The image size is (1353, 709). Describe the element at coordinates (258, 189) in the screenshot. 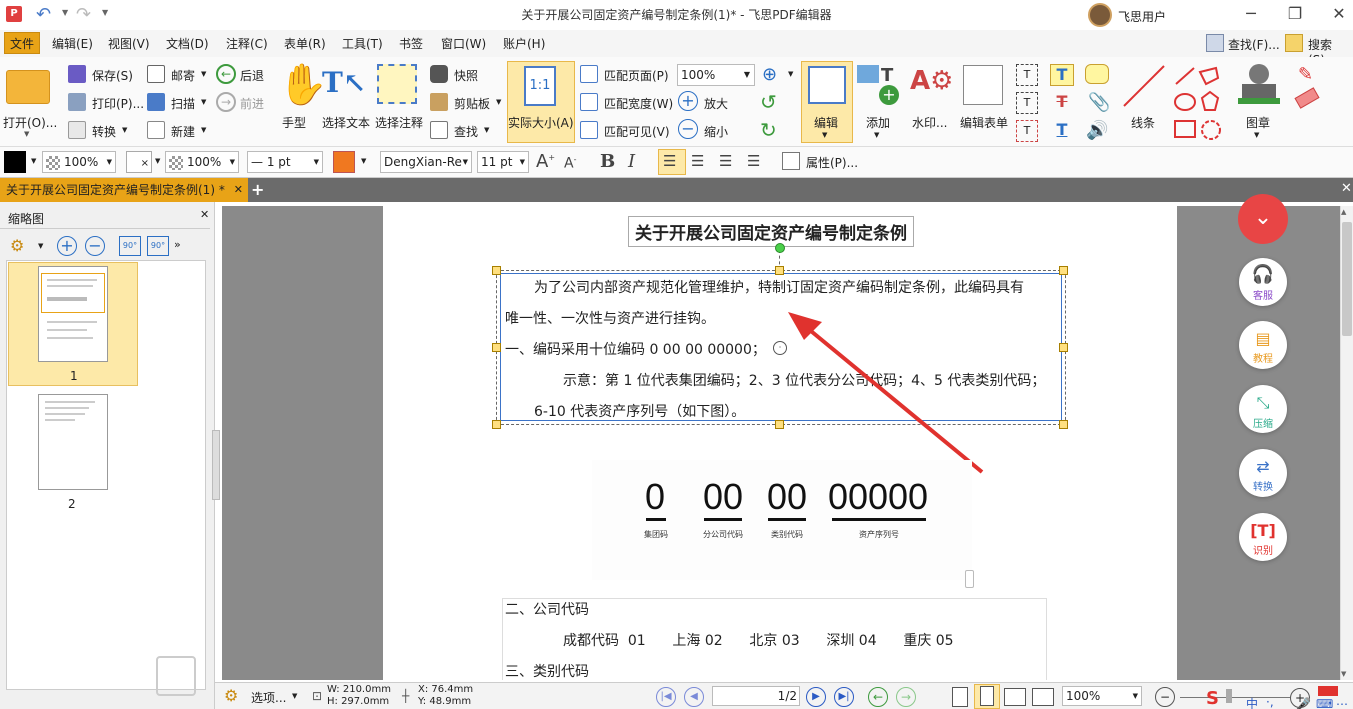

I see `new-tab-icon: +` at that location.